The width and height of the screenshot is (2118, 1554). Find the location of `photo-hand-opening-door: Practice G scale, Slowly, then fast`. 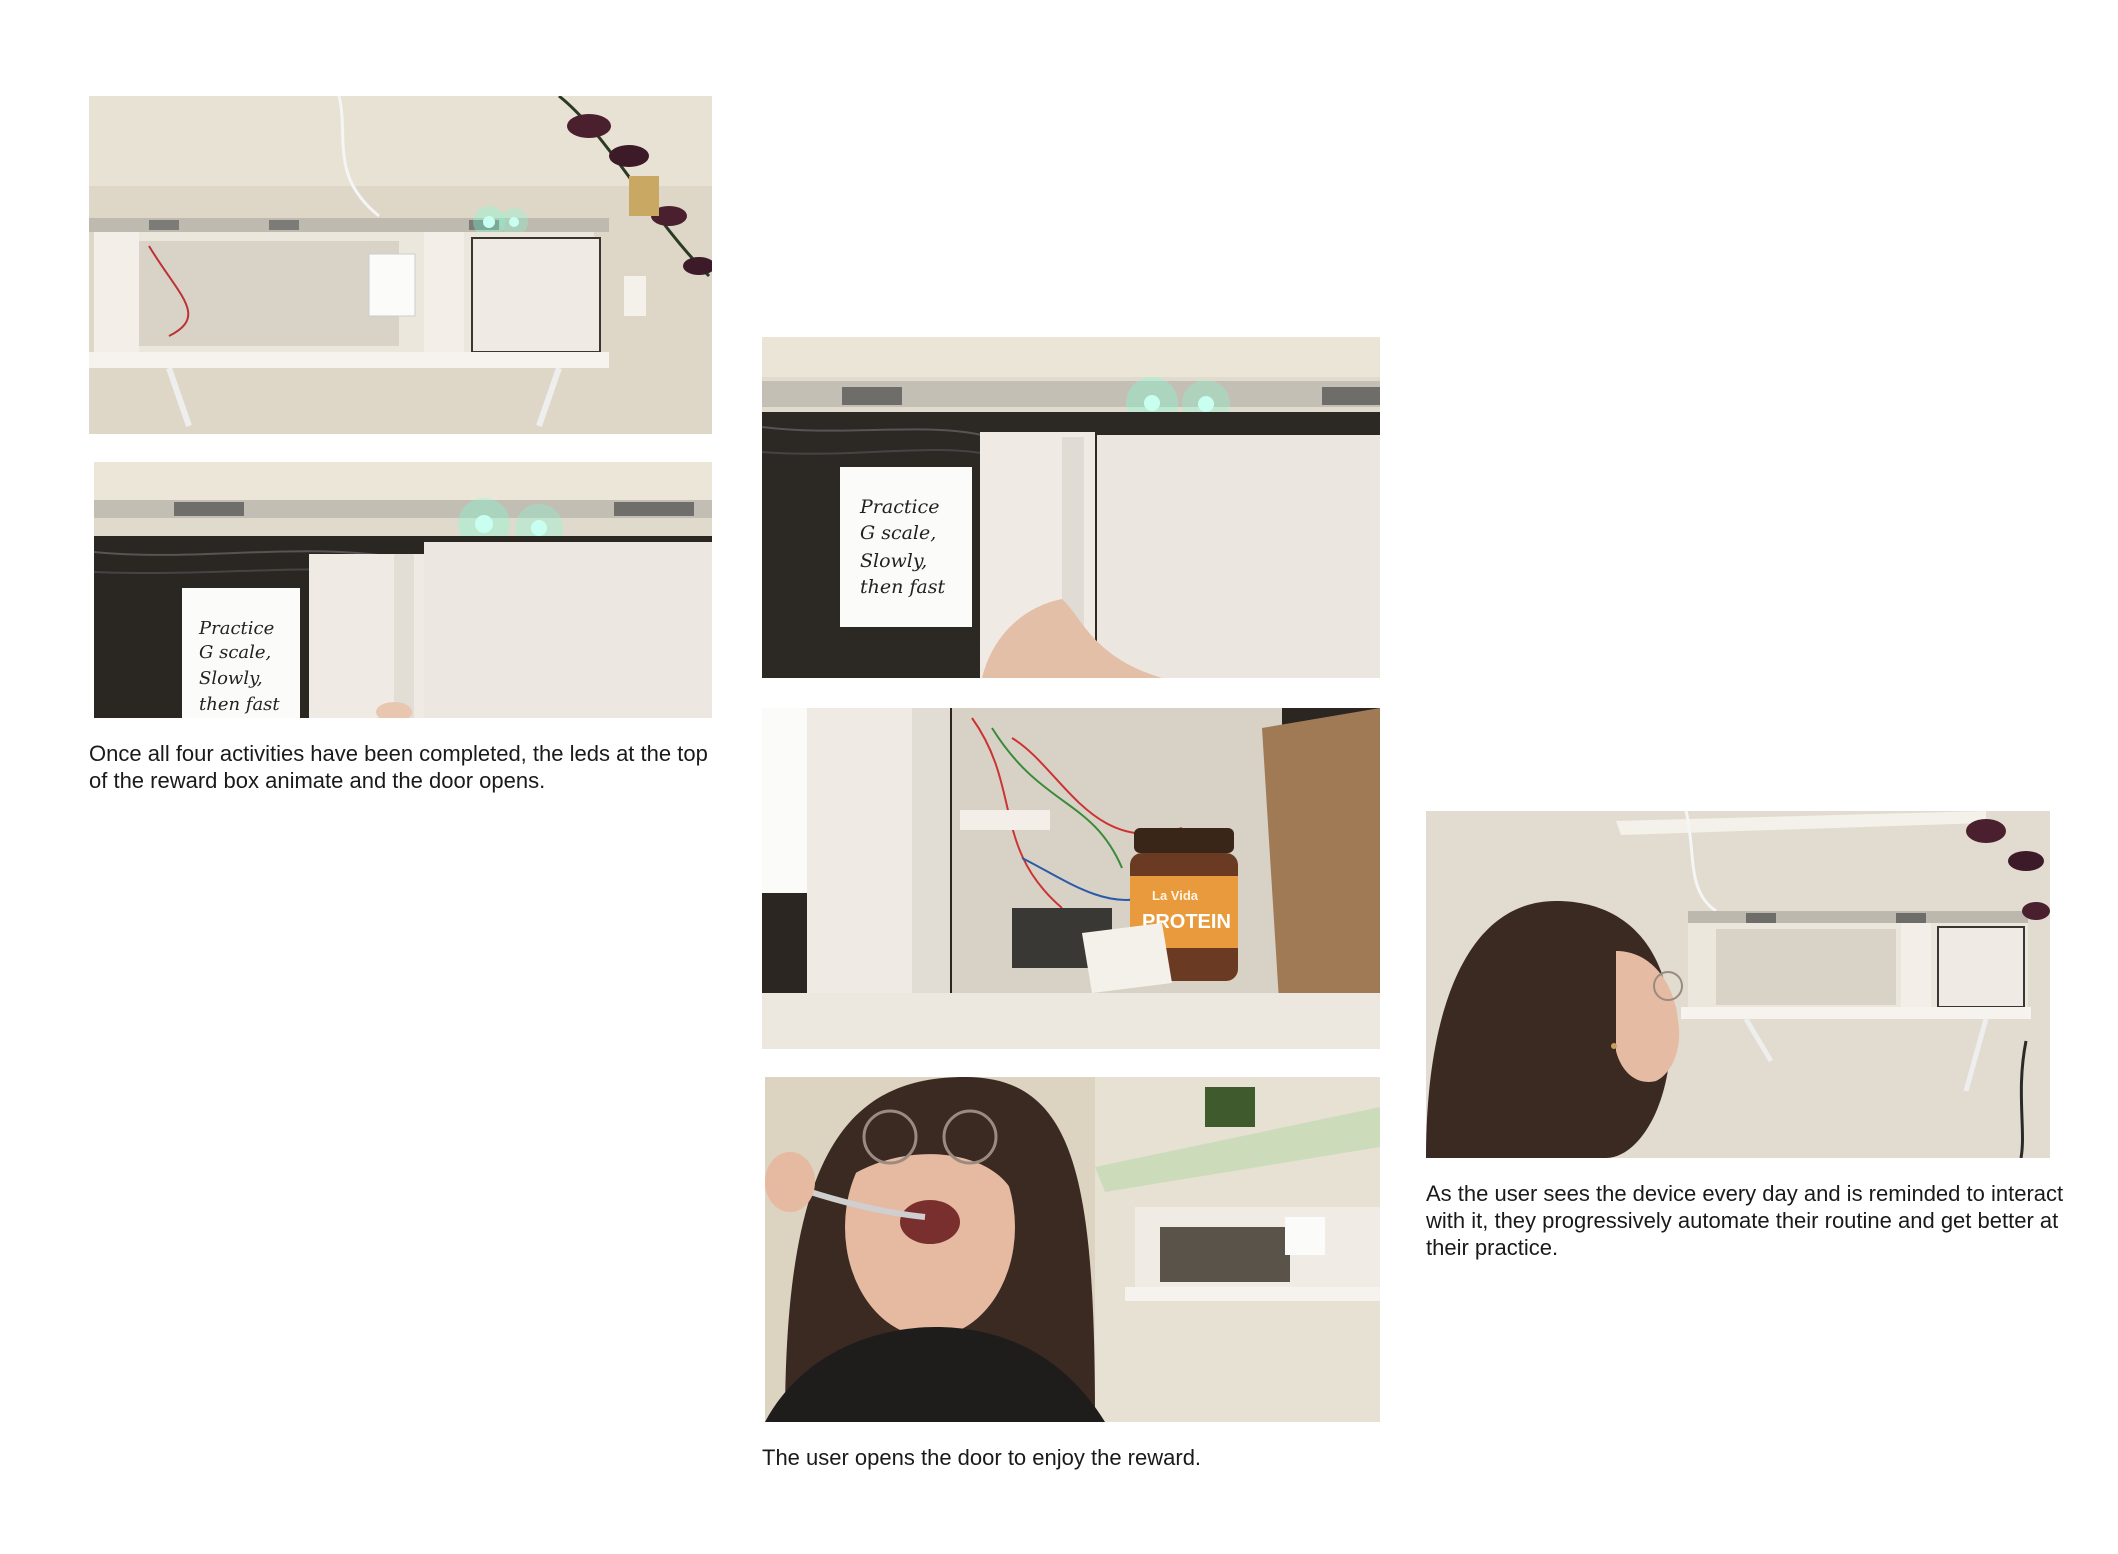

photo-hand-opening-door: Practice G scale, Slowly, then fast is located at coordinates (1071, 507).